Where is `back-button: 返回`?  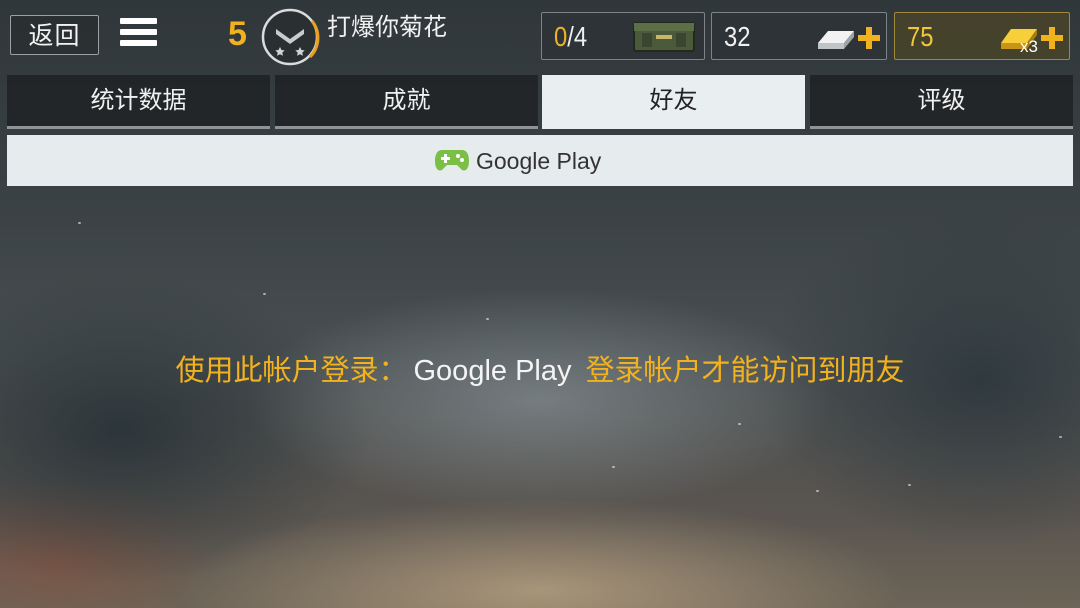 back-button: 返回 is located at coordinates (54, 35).